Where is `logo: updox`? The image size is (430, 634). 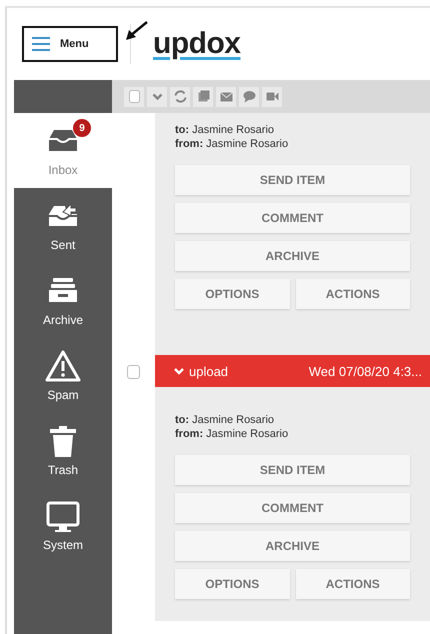
logo: updox is located at coordinates (196, 44).